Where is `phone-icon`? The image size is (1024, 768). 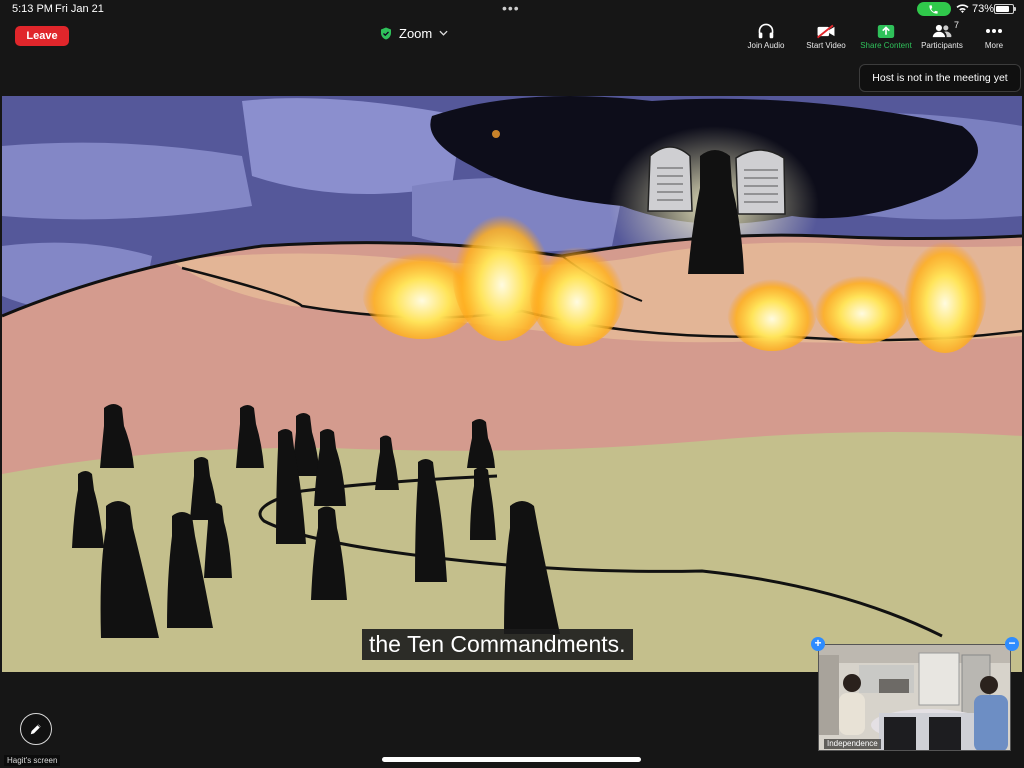
phone-icon is located at coordinates (933, 9).